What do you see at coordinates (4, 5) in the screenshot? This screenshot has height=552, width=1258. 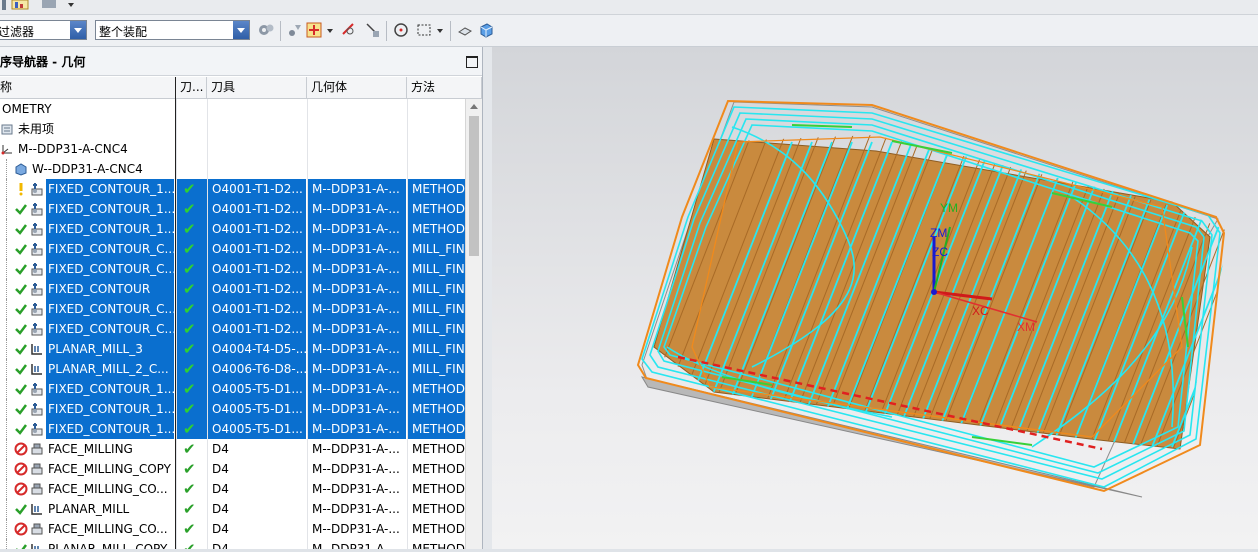 I see `toolbar-partial-icon` at bounding box center [4, 5].